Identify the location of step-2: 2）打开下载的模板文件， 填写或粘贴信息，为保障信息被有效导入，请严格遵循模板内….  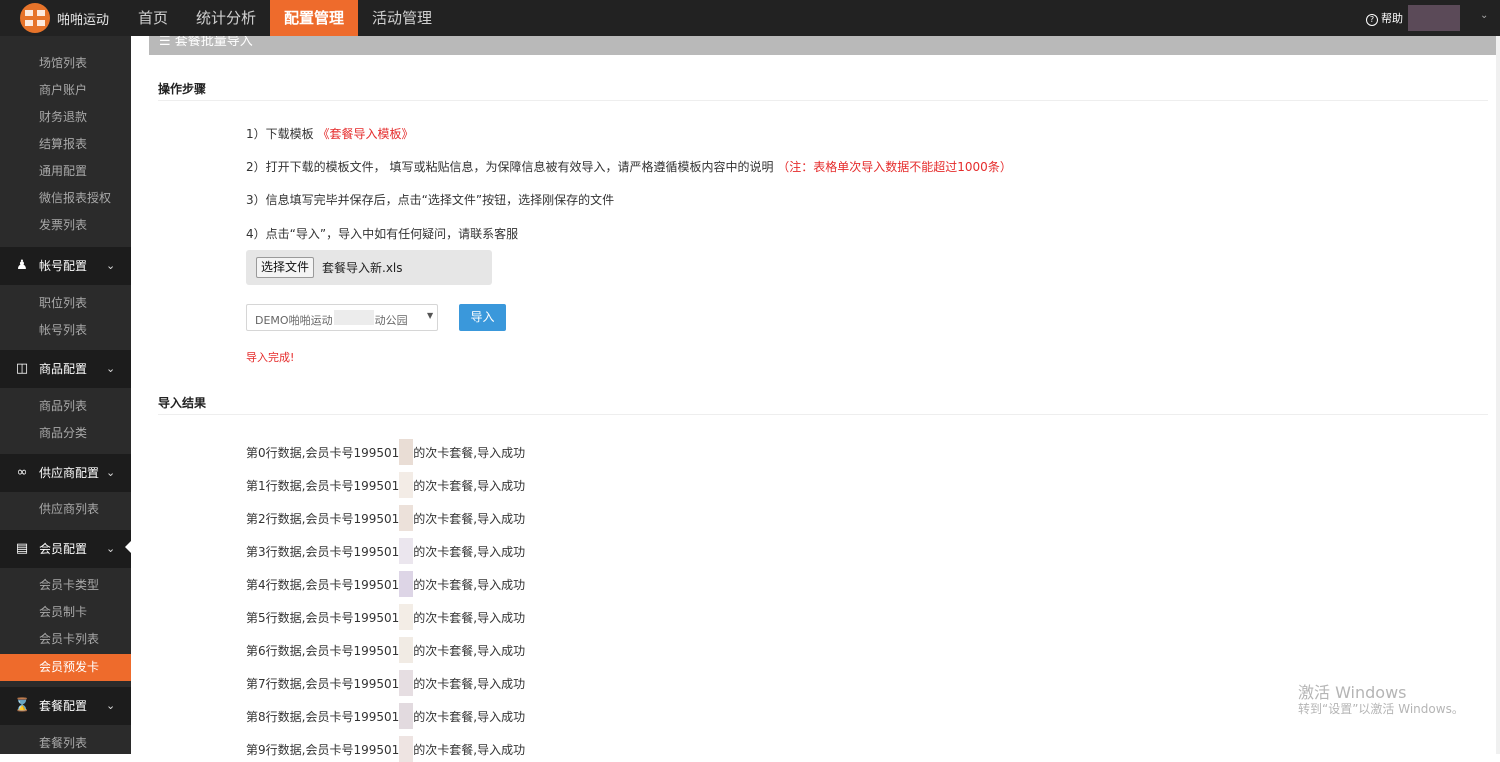
(629, 166).